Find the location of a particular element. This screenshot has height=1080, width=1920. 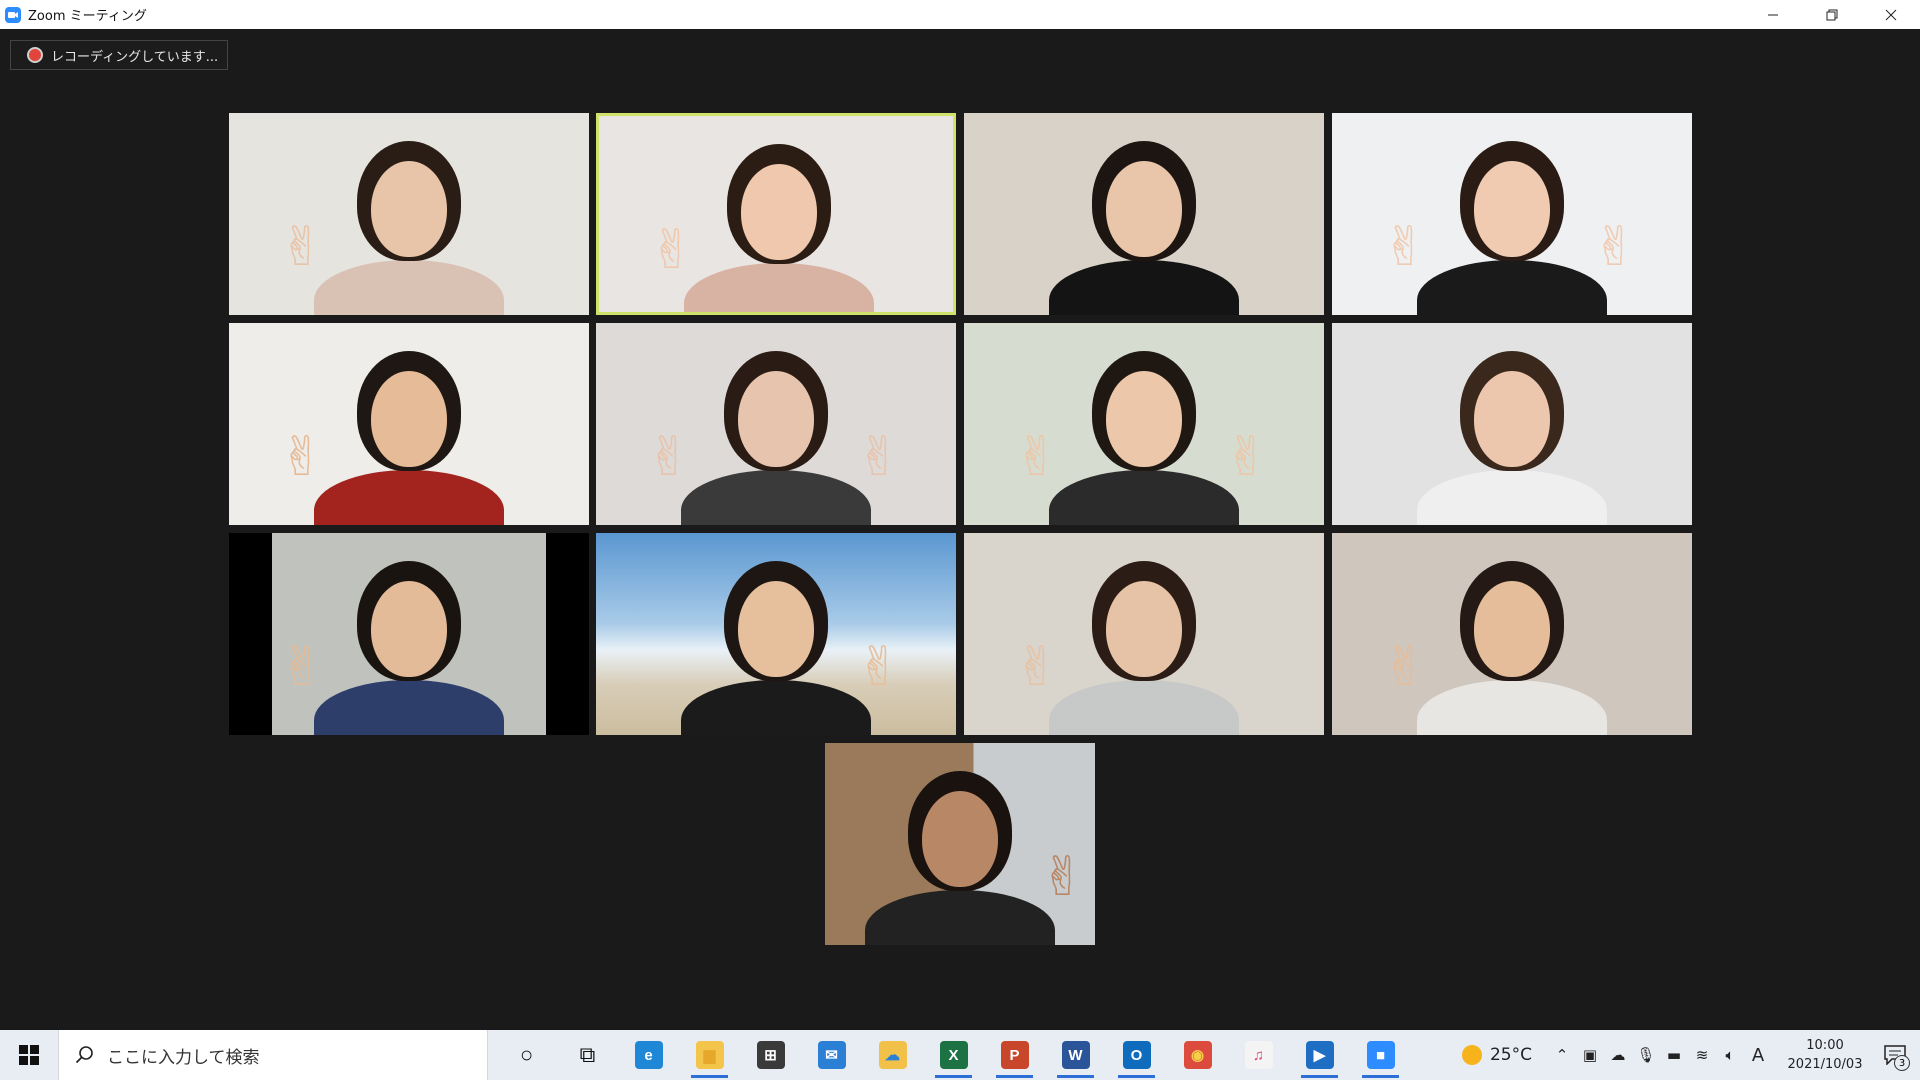

clock-time: 10:00 is located at coordinates (1825, 1045).